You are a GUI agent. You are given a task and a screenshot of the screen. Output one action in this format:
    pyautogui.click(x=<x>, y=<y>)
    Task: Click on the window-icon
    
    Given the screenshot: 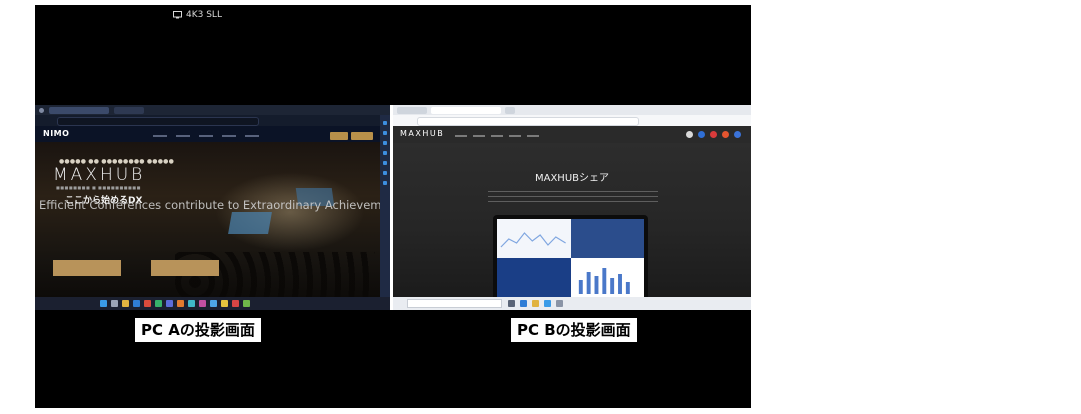 What is the action you would take?
    pyautogui.click(x=41, y=110)
    